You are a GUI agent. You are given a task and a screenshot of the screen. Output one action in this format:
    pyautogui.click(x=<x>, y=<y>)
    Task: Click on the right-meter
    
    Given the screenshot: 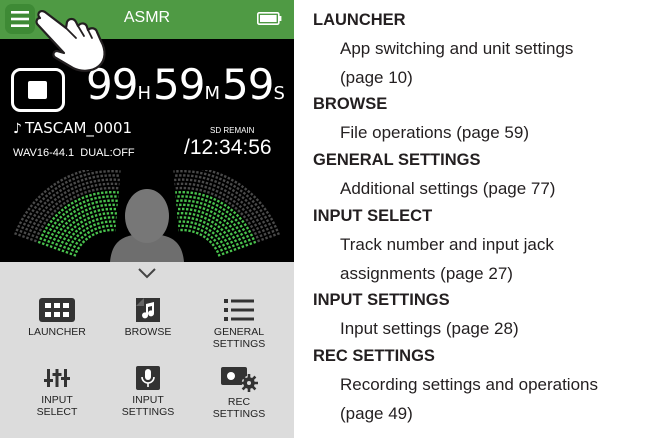 What is the action you would take?
    pyautogui.click(x=226, y=213)
    